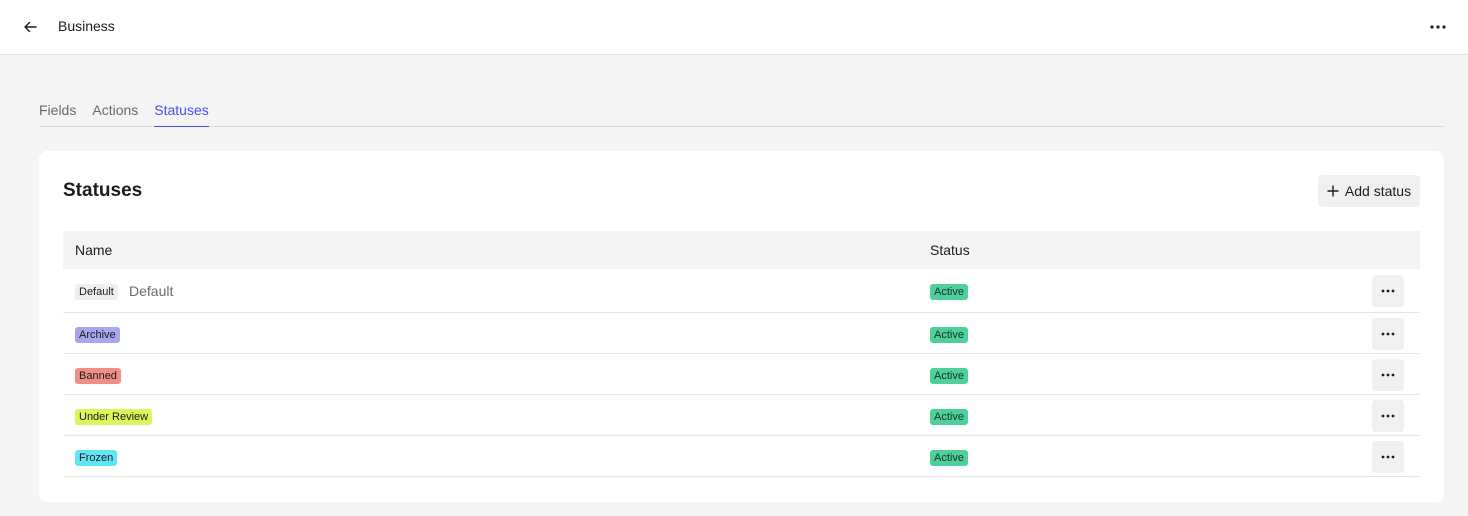 This screenshot has width=1468, height=516. What do you see at coordinates (98, 376) in the screenshot?
I see `status-tag: Banned` at bounding box center [98, 376].